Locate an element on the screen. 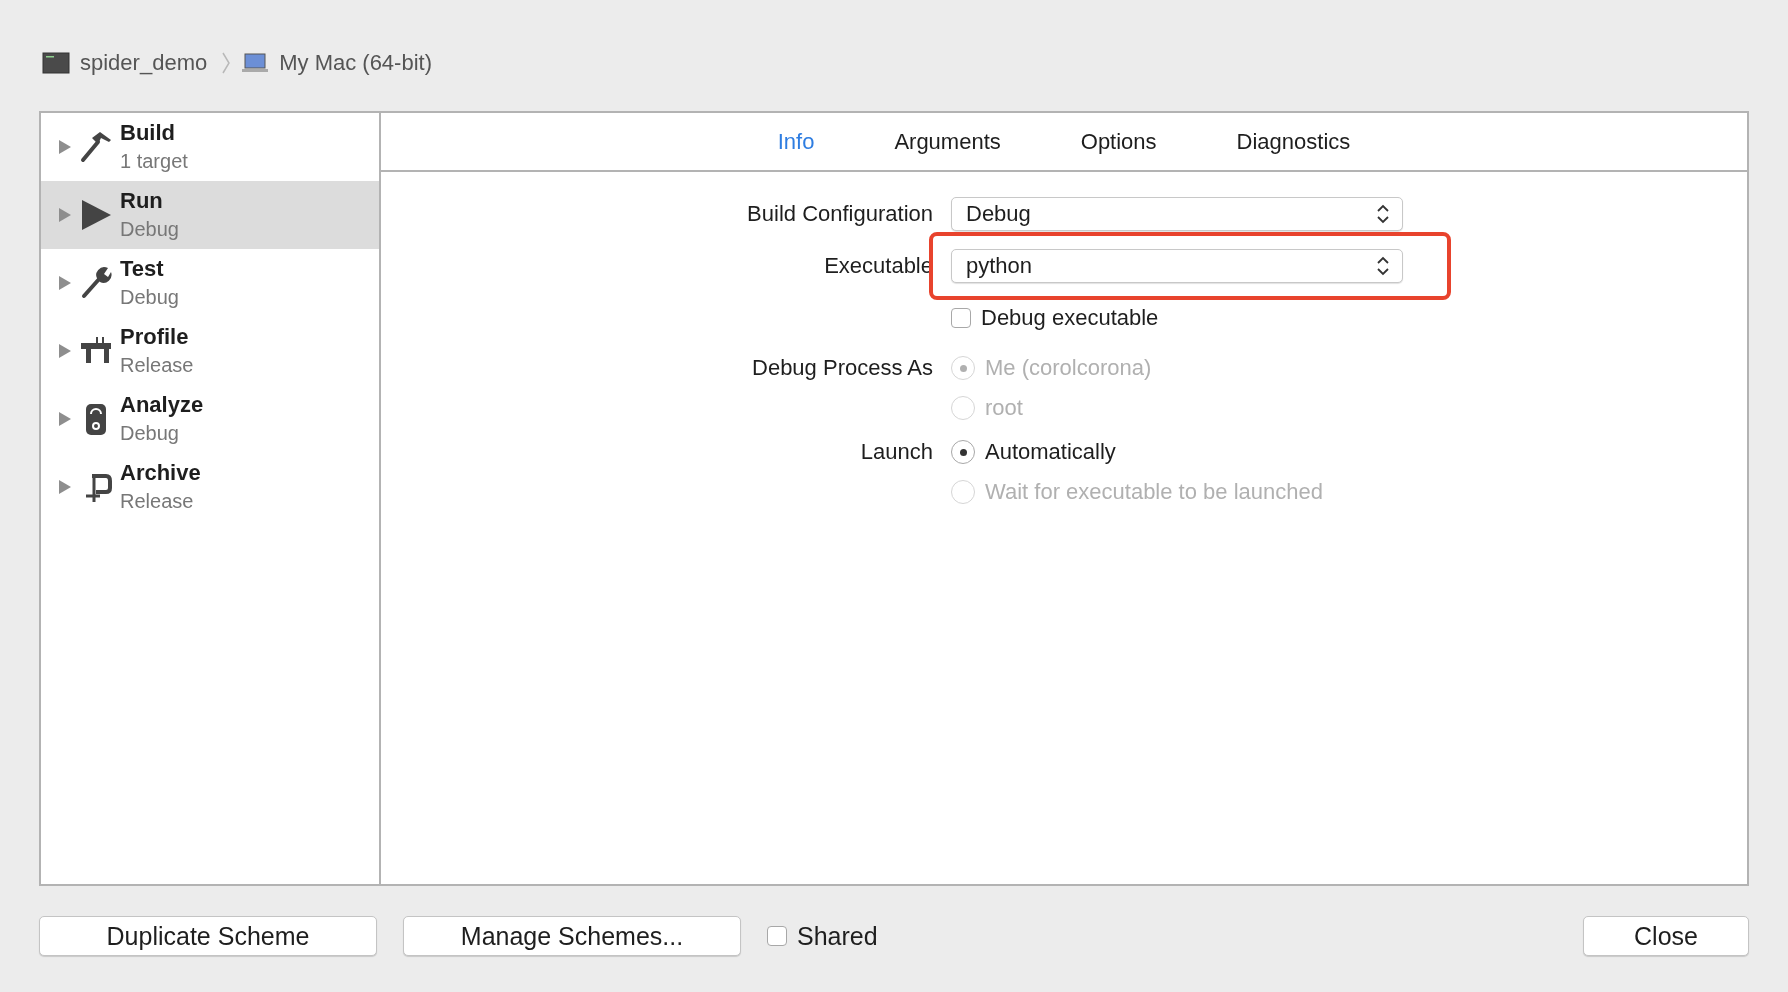  scheme-action-detail: 1 target is located at coordinates (154, 161).